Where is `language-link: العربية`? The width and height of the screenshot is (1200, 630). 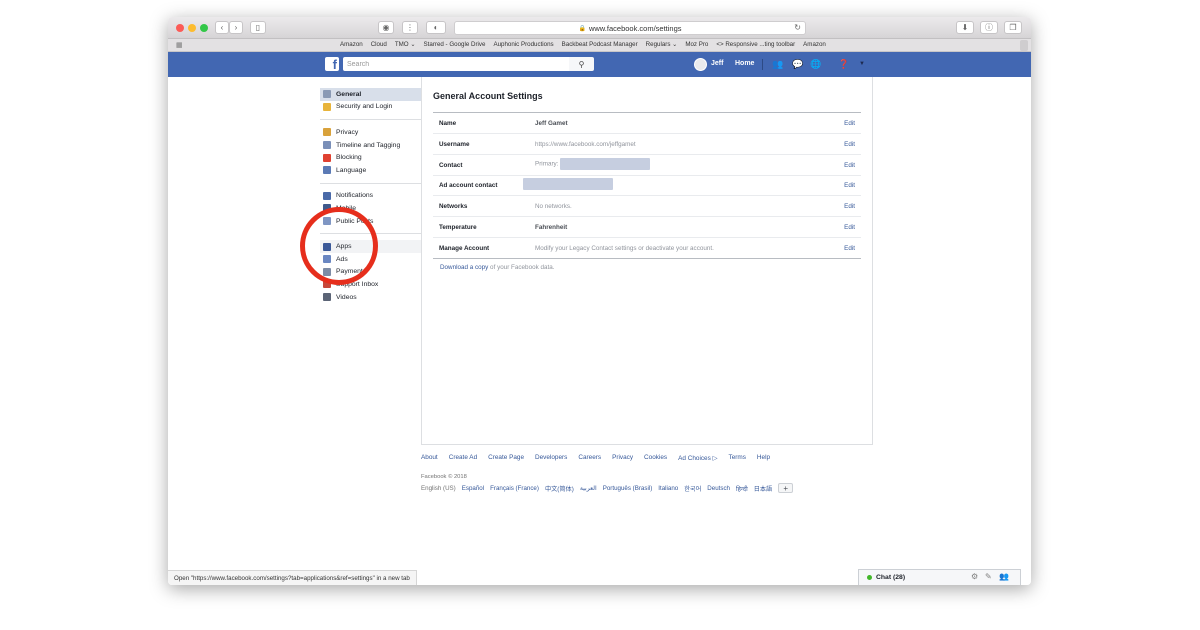 language-link: العربية is located at coordinates (588, 488).